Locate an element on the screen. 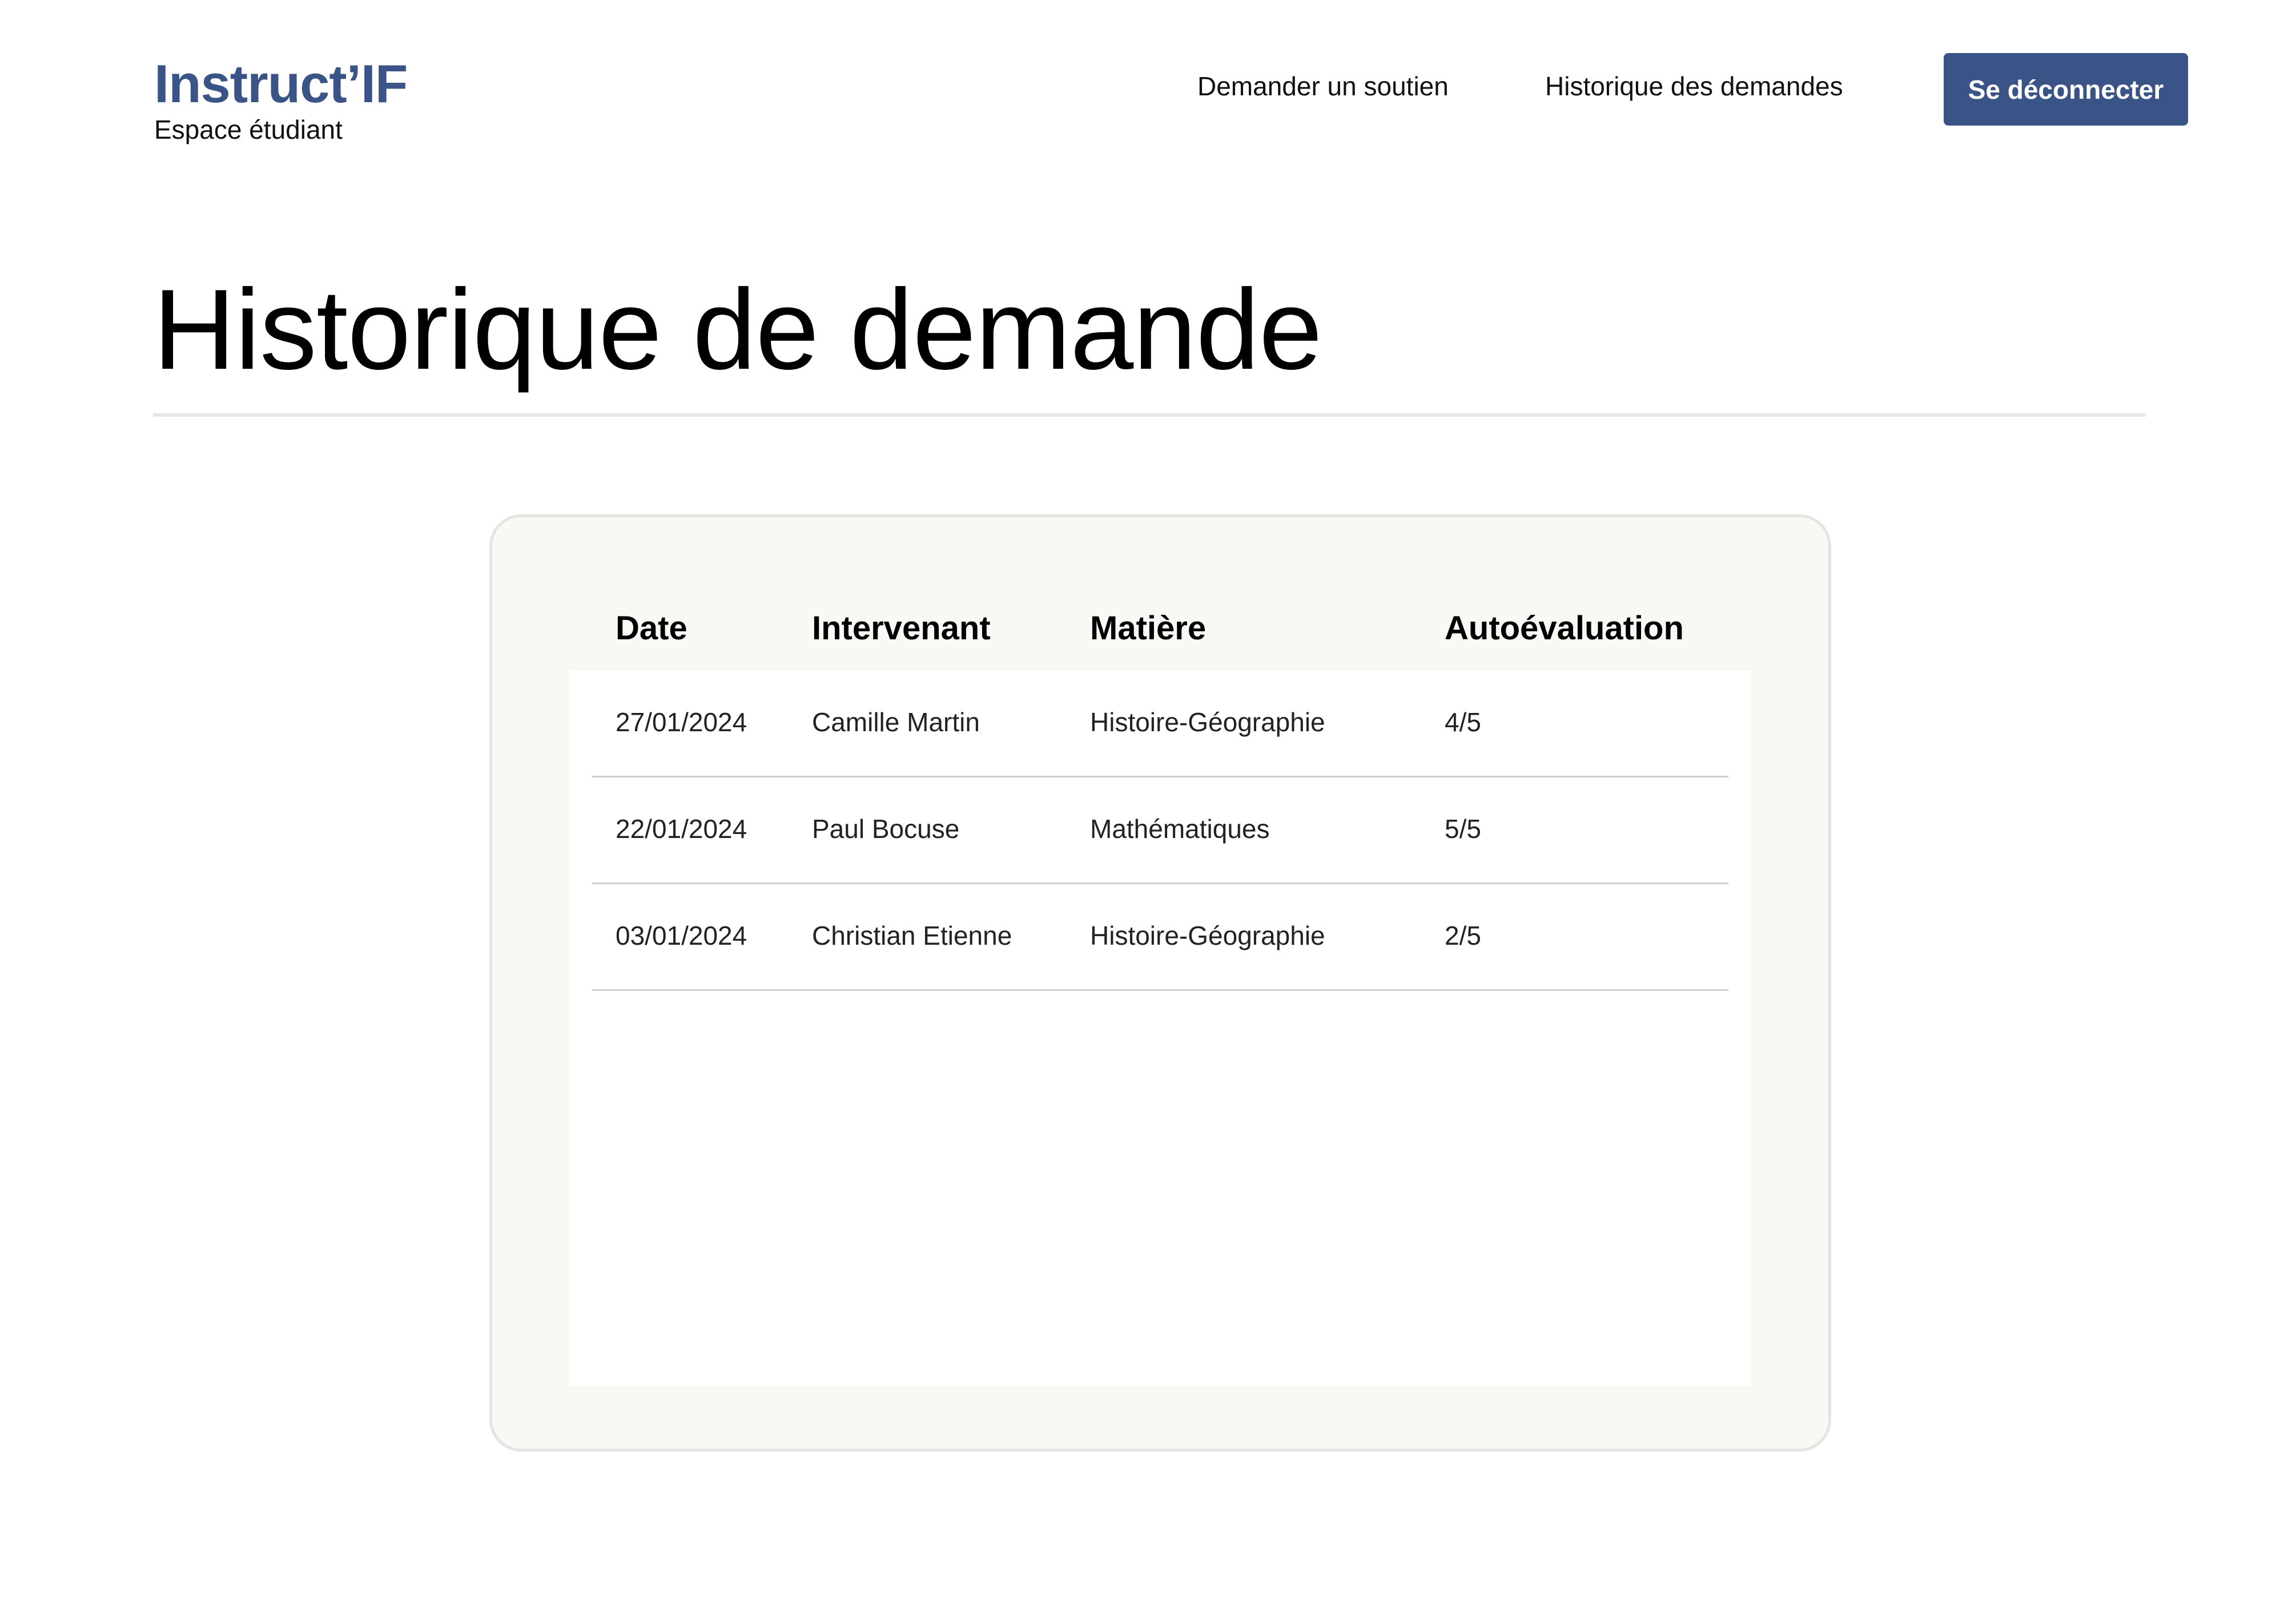 This screenshot has width=2284, height=1624. page-title: Historique de demande is located at coordinates (737, 330).